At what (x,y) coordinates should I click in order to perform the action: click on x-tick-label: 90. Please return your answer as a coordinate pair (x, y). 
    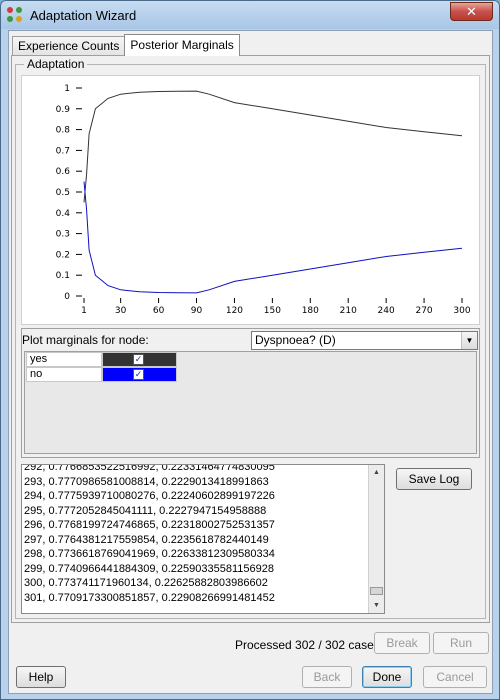
    Looking at the image, I should click on (197, 311).